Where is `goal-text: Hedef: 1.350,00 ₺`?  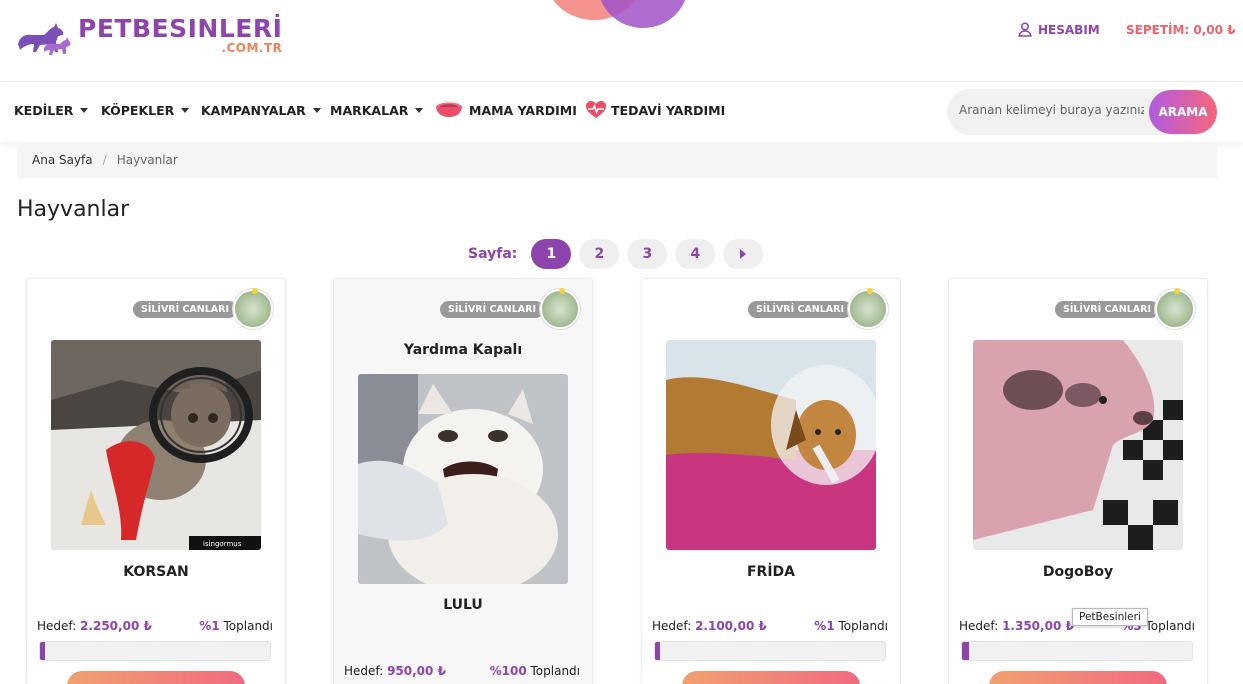
goal-text: Hedef: 1.350,00 ₺ is located at coordinates (1016, 626).